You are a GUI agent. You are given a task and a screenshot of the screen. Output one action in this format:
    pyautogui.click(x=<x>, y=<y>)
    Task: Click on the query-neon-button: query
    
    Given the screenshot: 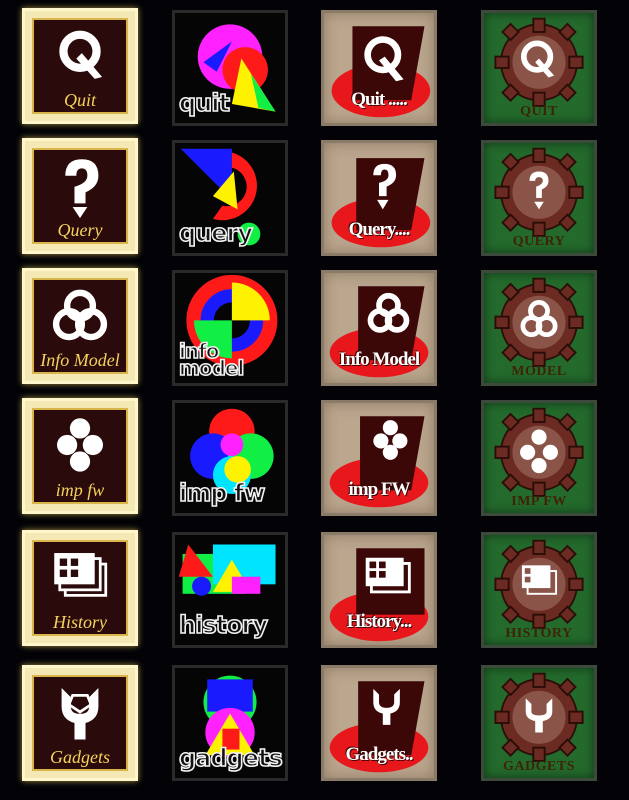 What is the action you would take?
    pyautogui.click(x=230, y=198)
    